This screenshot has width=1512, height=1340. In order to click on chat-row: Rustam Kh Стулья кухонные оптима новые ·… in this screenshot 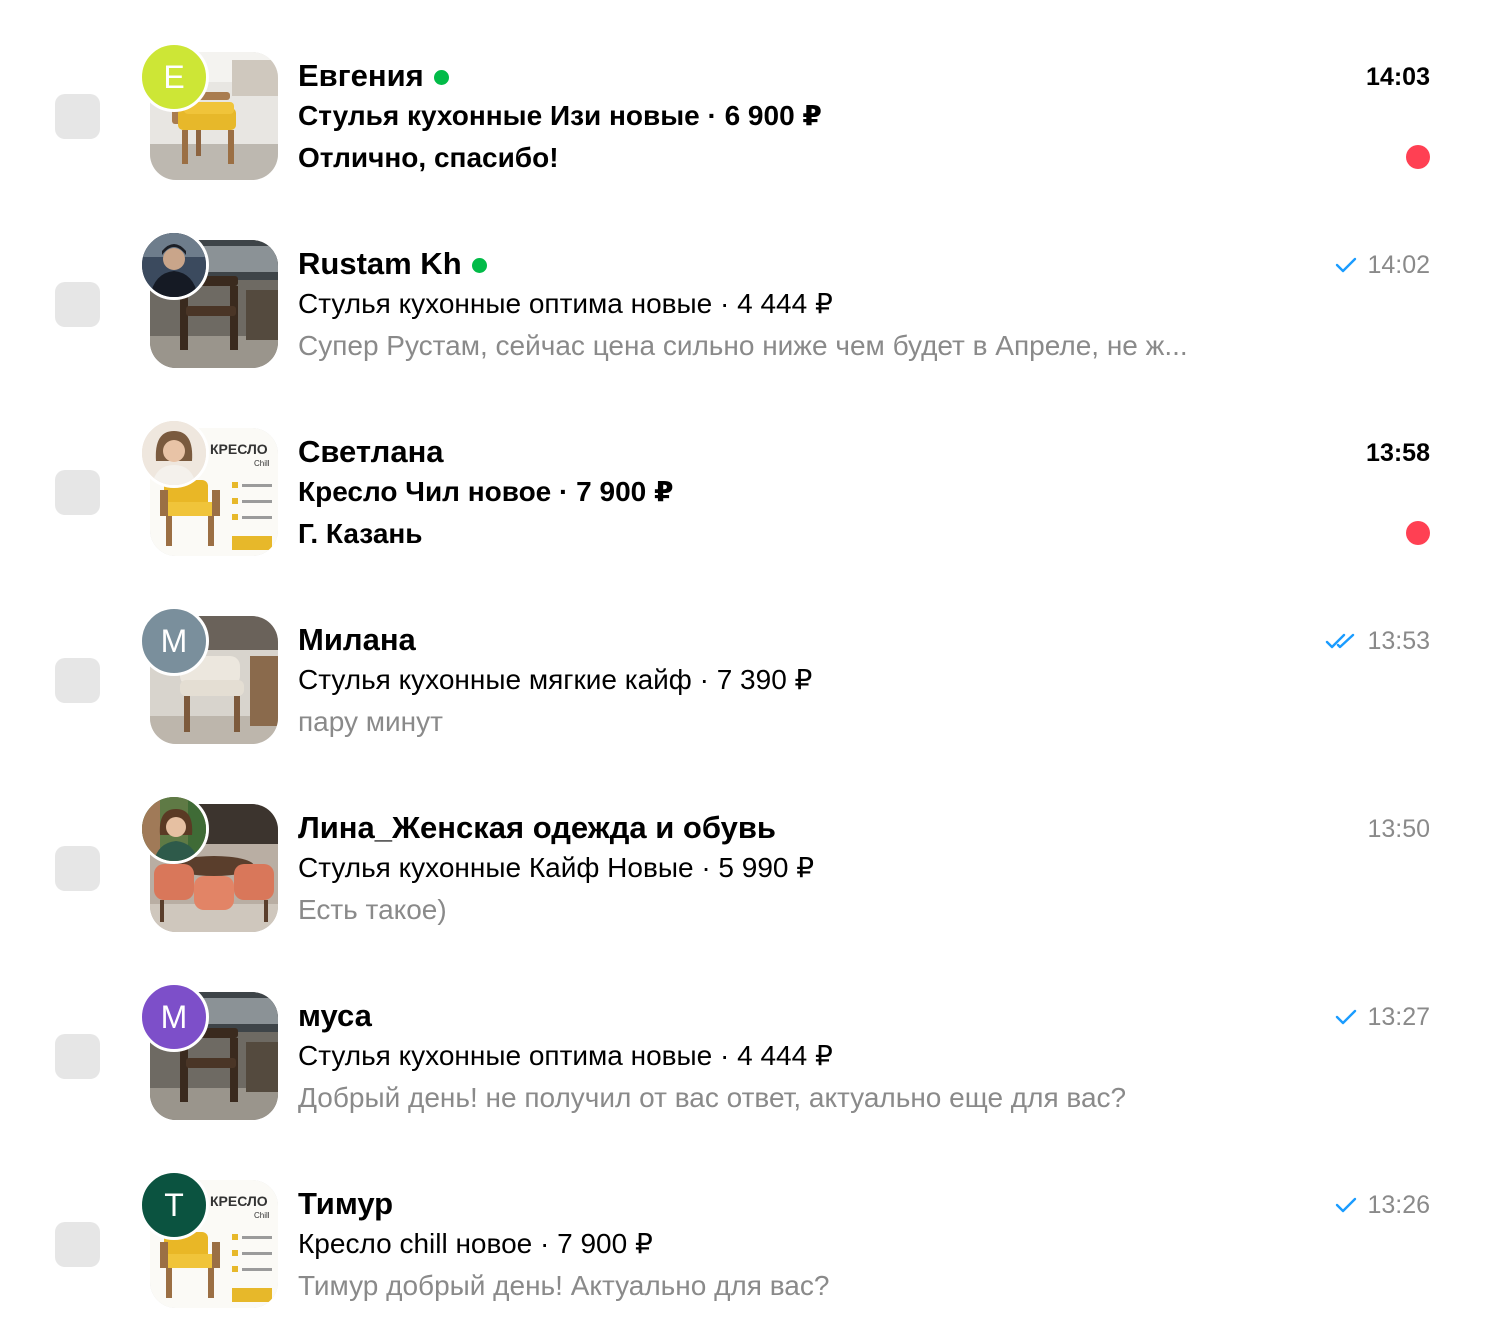, I will do `click(756, 282)`.